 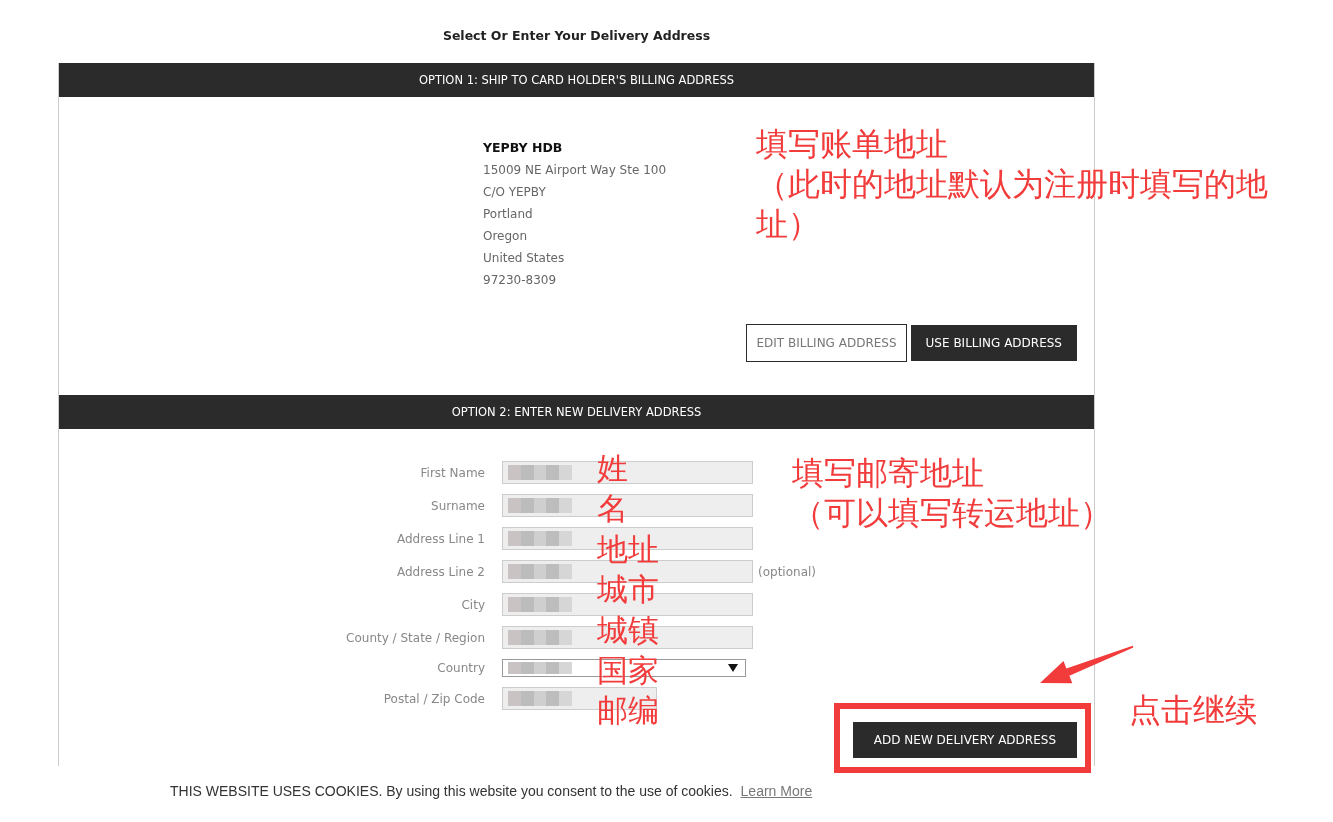 I want to click on field-label: County / State / Region, so click(x=415, y=637).